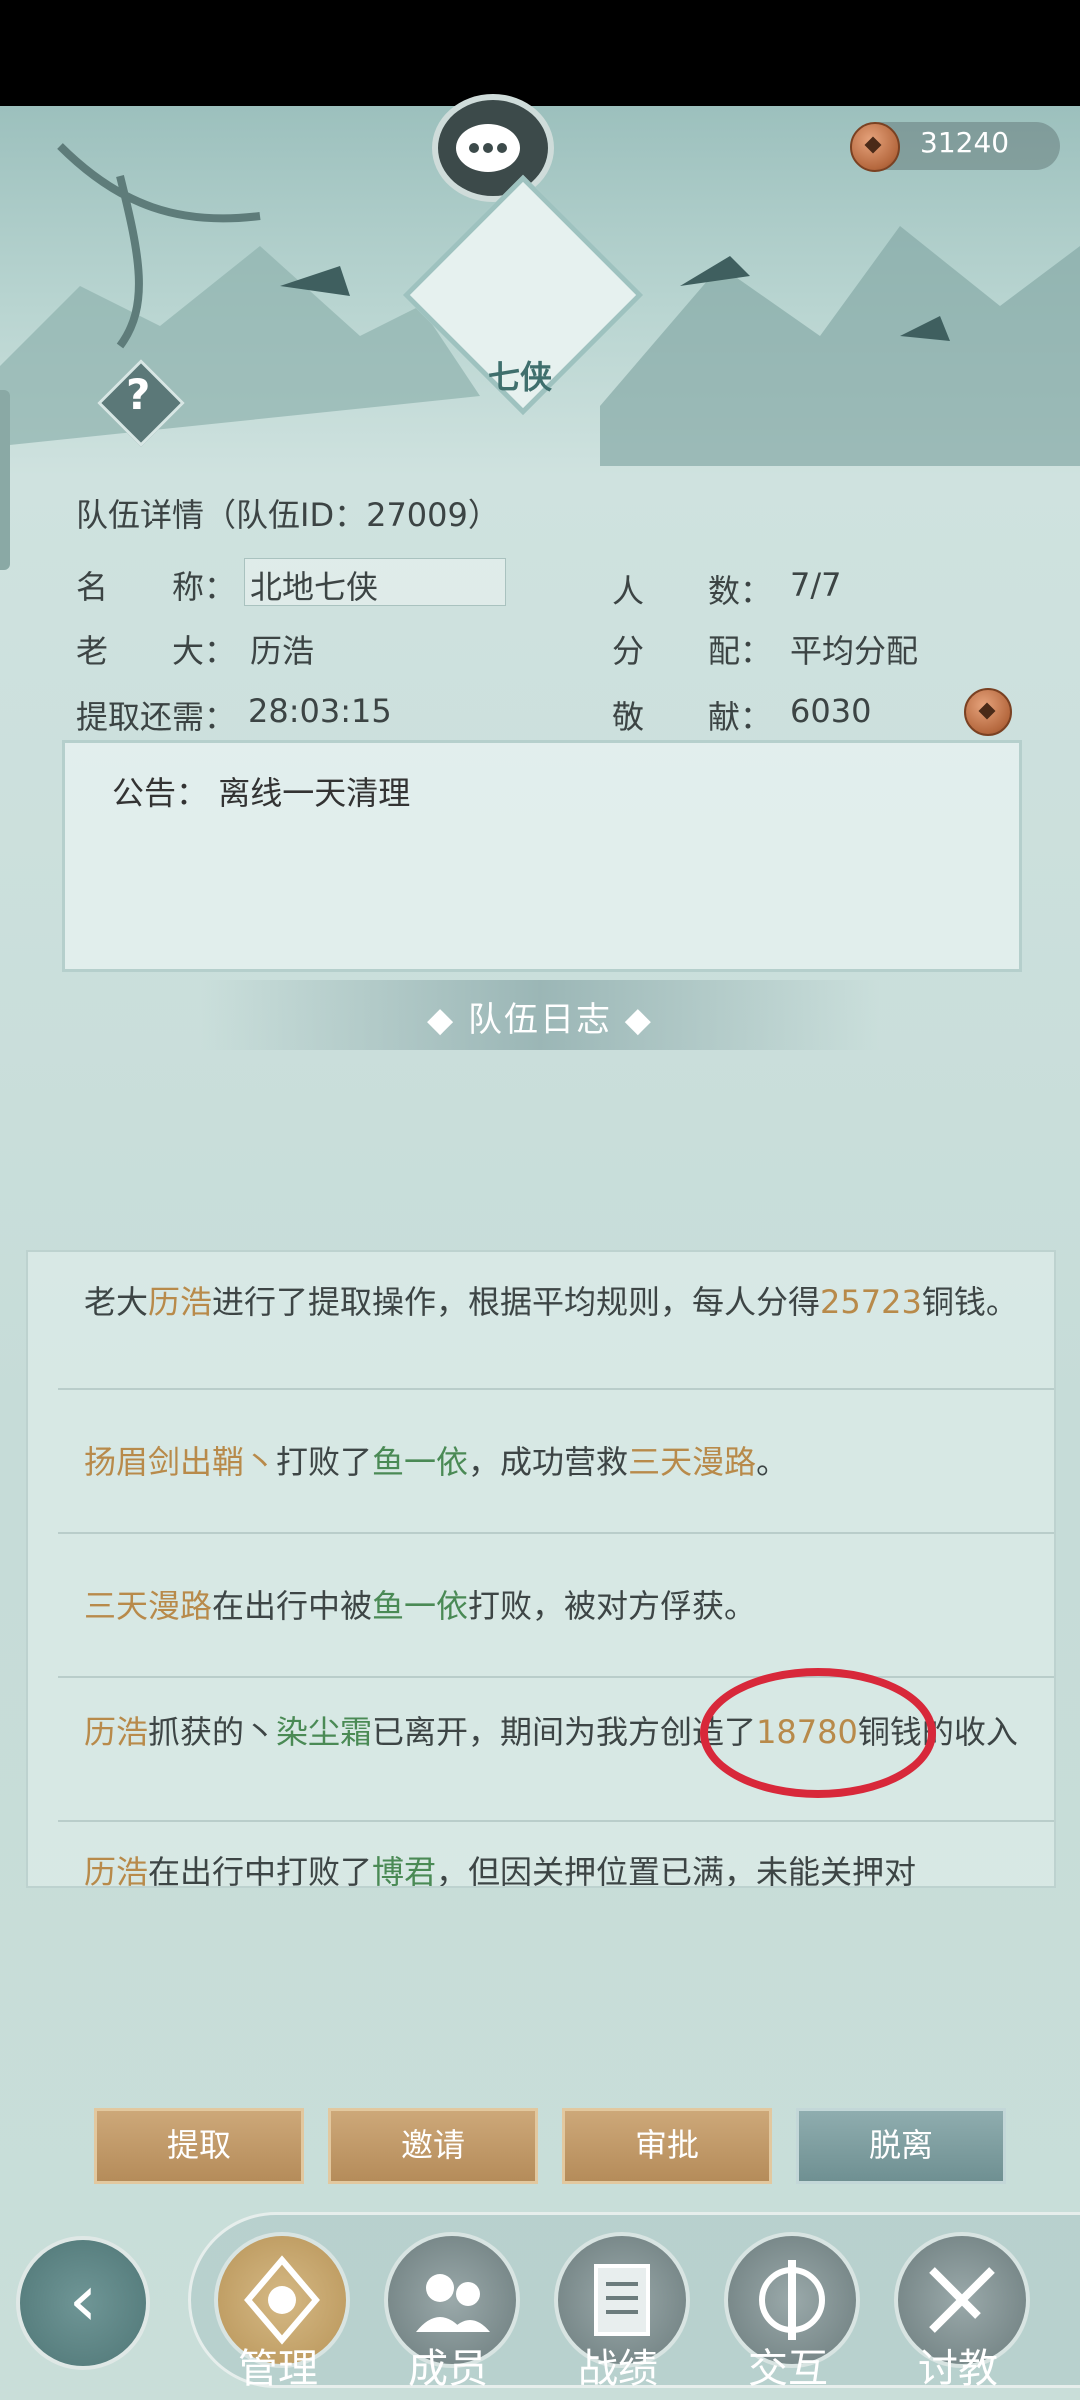 The height and width of the screenshot is (2400, 1080). What do you see at coordinates (199, 2146) in the screenshot?
I see `withdraw-button: 提取` at bounding box center [199, 2146].